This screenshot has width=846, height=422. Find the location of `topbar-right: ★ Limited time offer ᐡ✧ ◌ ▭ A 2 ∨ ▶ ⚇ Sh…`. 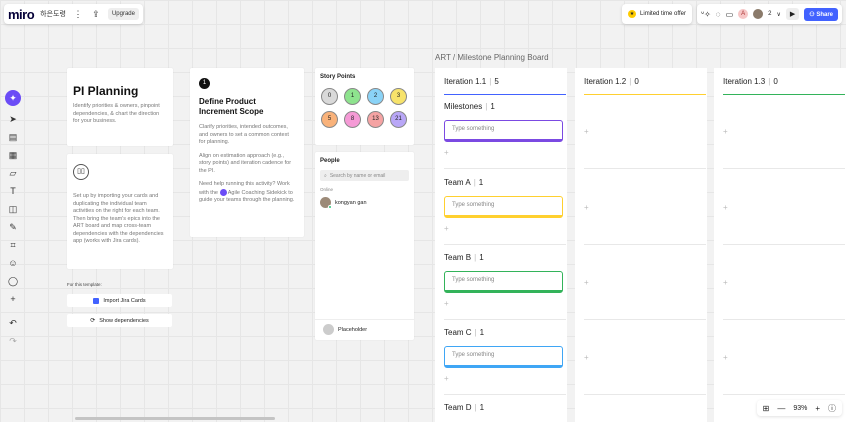

topbar-right: ★ Limited time offer ᐡ✧ ◌ ▭ A 2 ∨ ▶ ⚇ Sh… is located at coordinates (732, 14).